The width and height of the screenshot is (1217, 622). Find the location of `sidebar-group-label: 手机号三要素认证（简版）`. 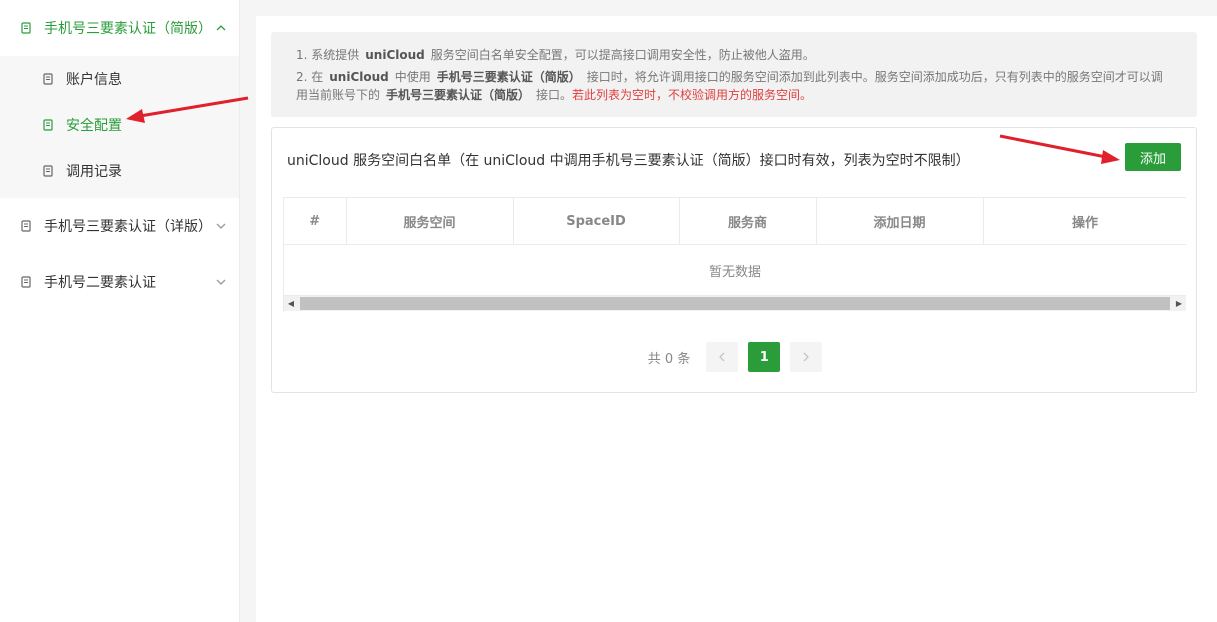

sidebar-group-label: 手机号三要素认证（简版） is located at coordinates (128, 29).